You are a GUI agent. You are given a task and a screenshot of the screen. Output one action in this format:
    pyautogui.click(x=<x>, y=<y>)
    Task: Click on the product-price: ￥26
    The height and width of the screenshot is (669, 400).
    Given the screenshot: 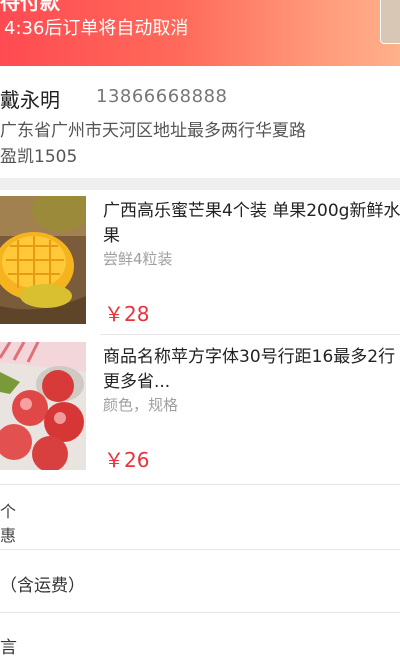 What is the action you would take?
    pyautogui.click(x=127, y=460)
    